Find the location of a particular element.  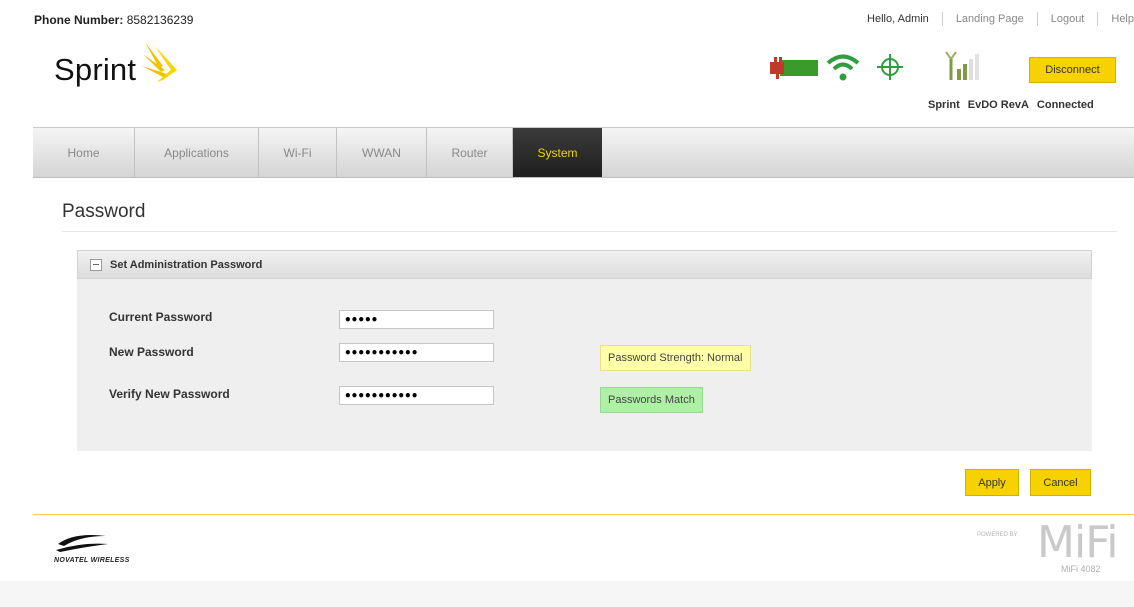

title-divider is located at coordinates (589, 231).